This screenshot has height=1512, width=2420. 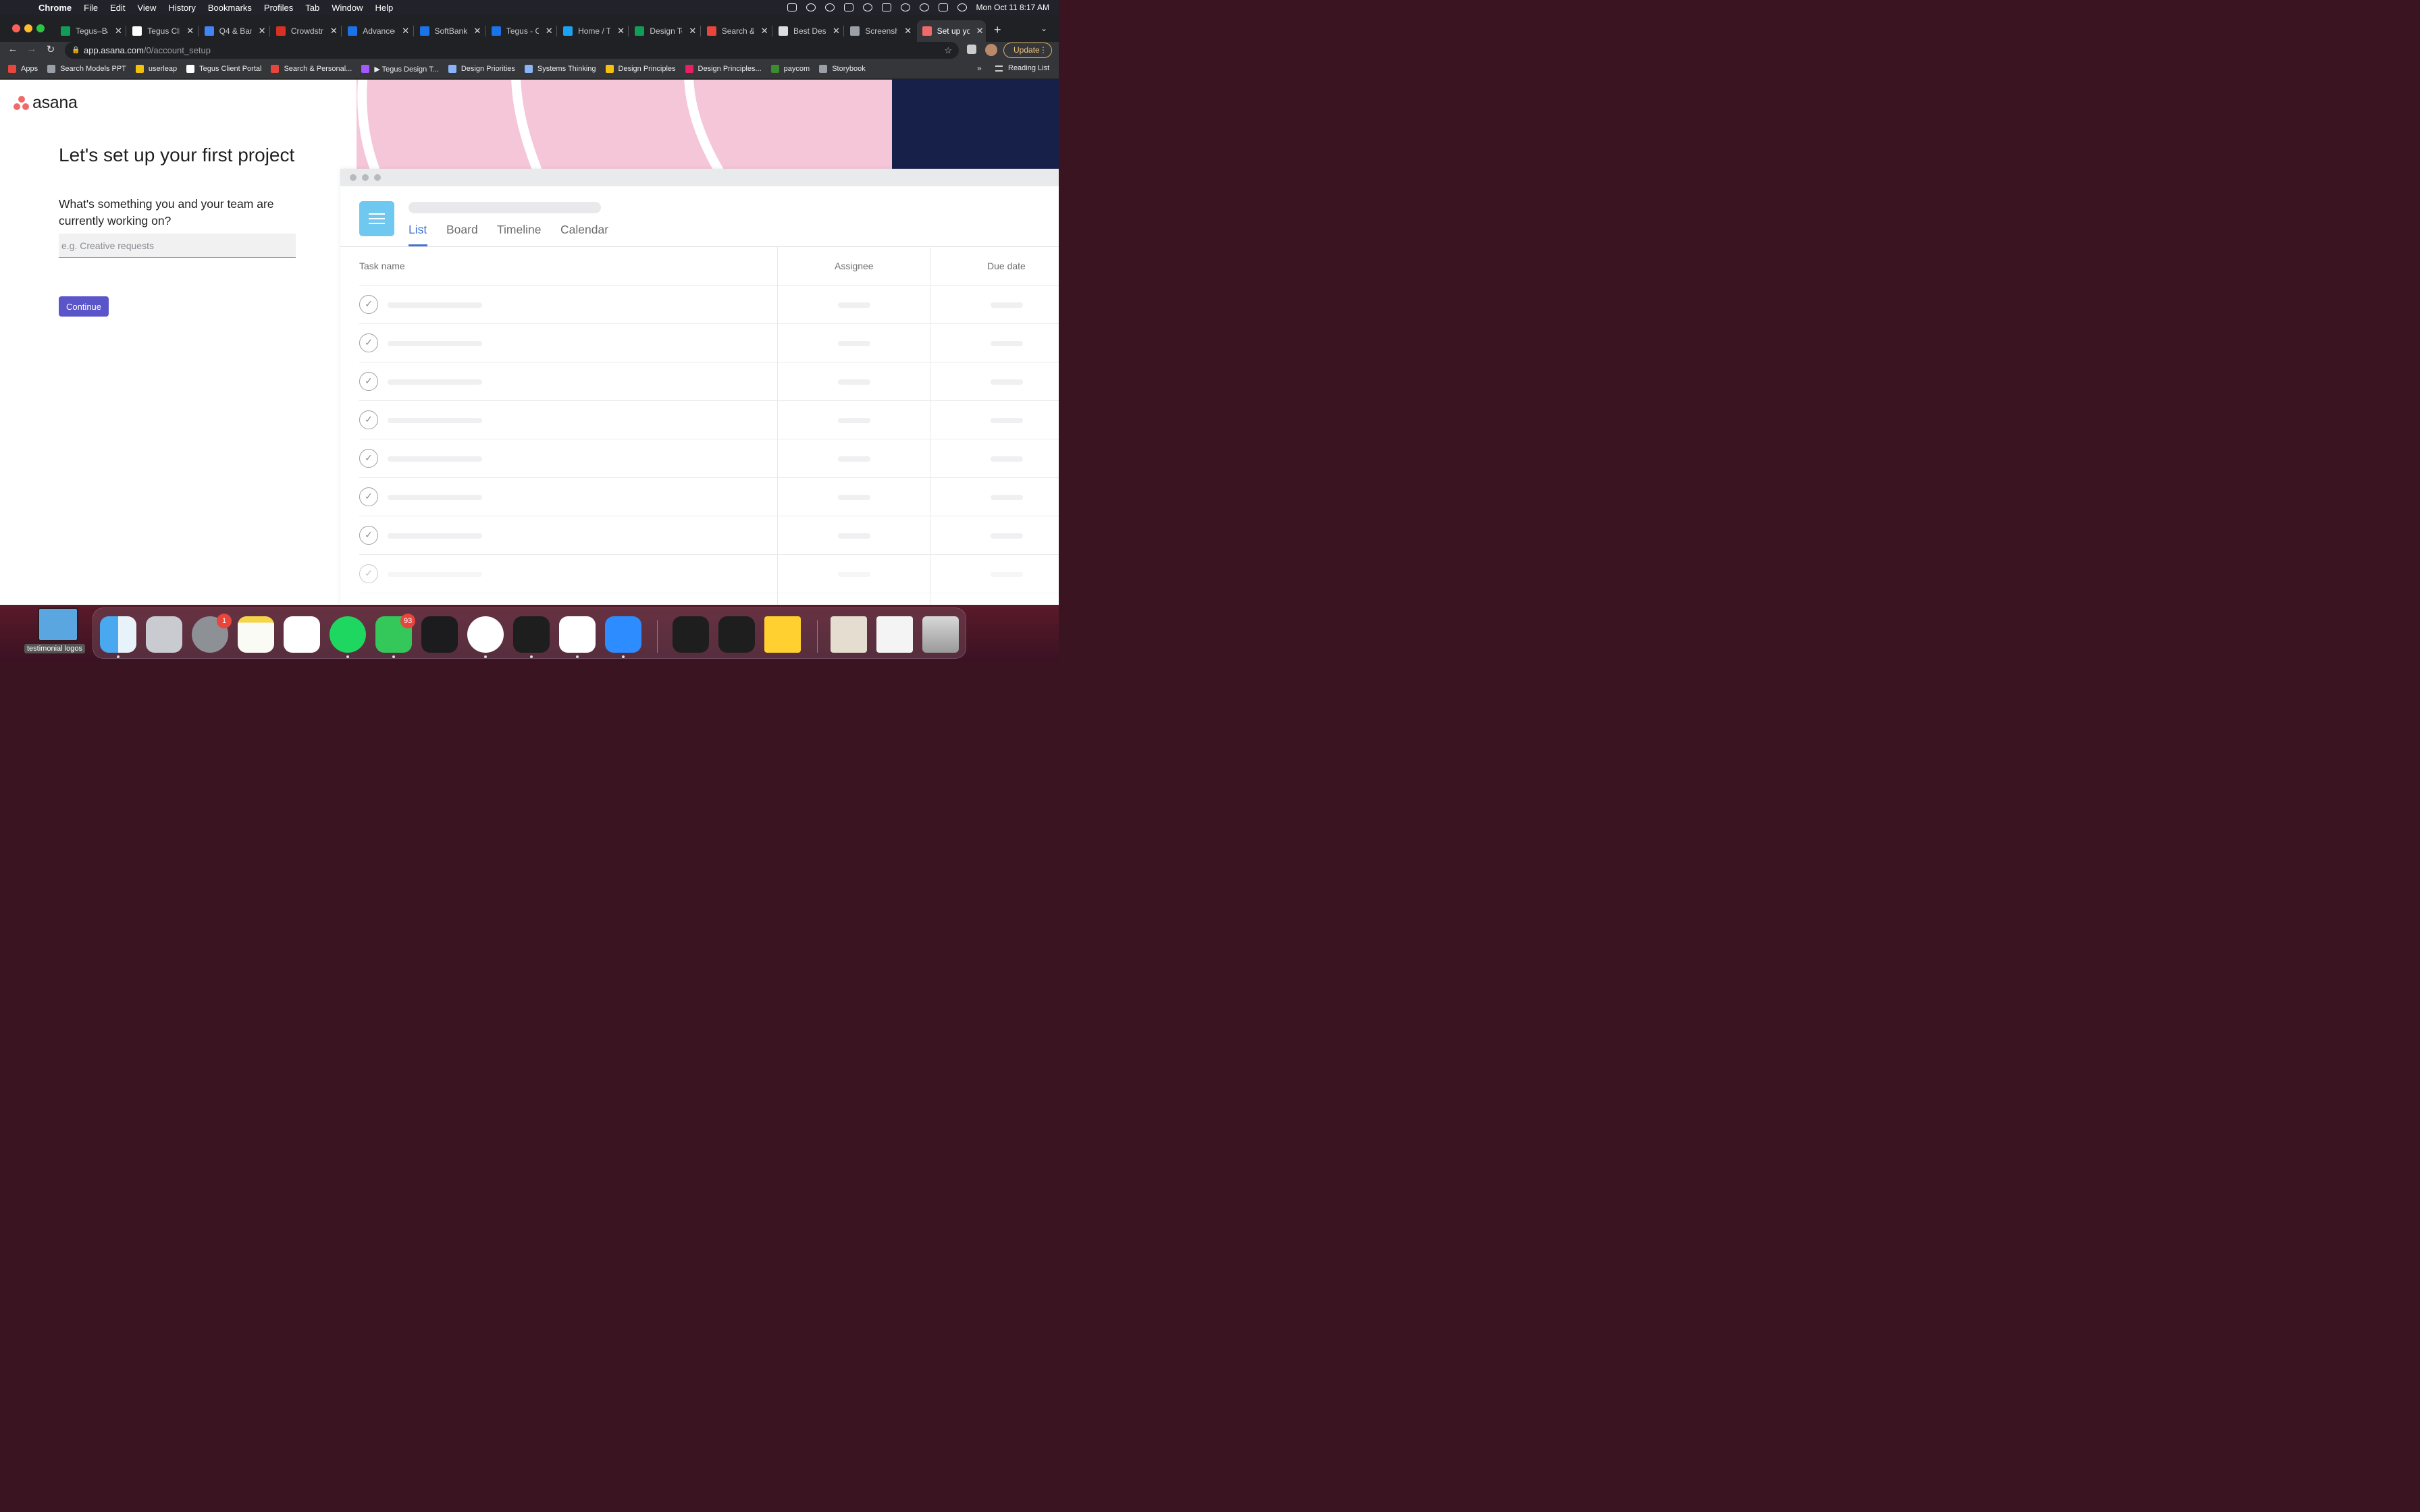 I want to click on bookmark-item: Apps, so click(x=23, y=69).